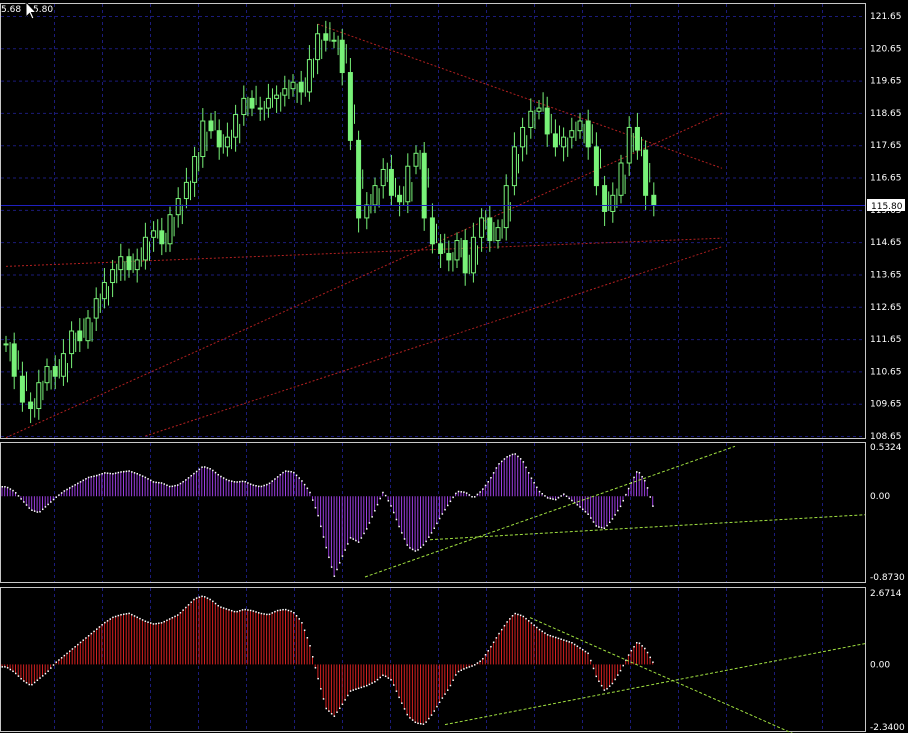 The image size is (908, 733). Describe the element at coordinates (886, 17) in the screenshot. I see `price-axis-tick-label: 121.65` at that location.